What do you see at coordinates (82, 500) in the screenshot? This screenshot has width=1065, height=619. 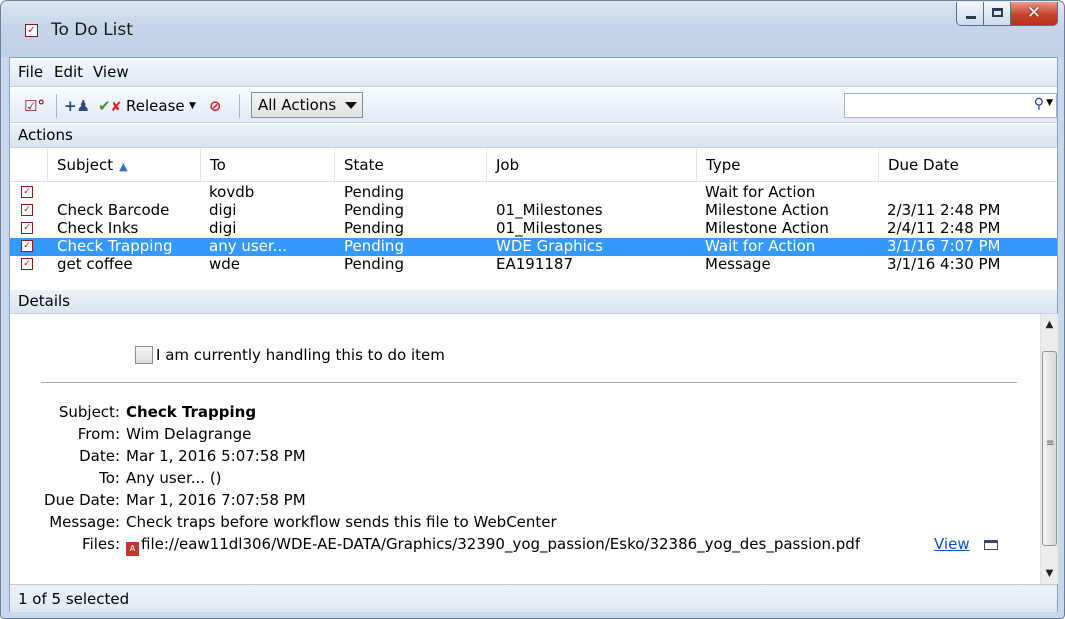 I see `due-date-label: Due Date:` at bounding box center [82, 500].